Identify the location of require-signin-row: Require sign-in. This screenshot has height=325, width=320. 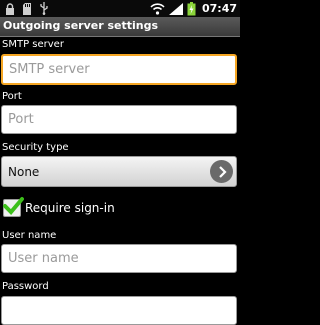
(59, 207).